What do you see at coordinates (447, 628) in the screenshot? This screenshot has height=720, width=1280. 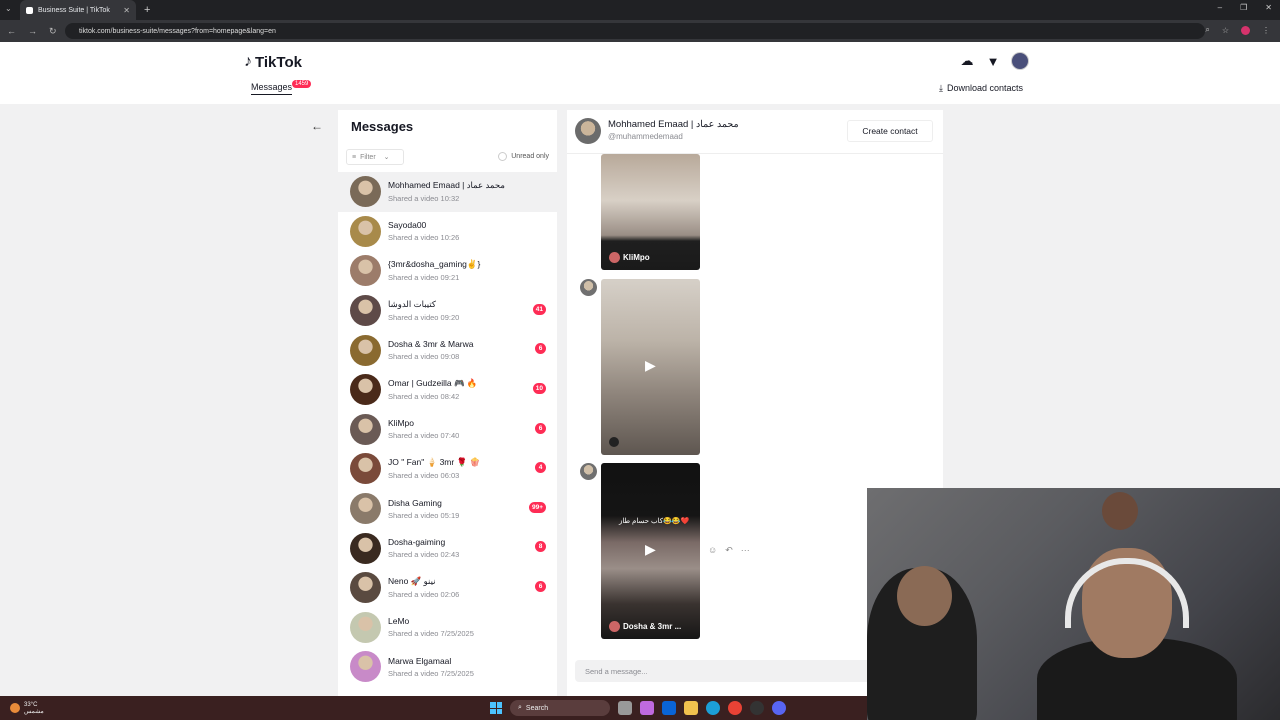 I see `conversation-item: LeMo Shared a video 7/25/2025` at bounding box center [447, 628].